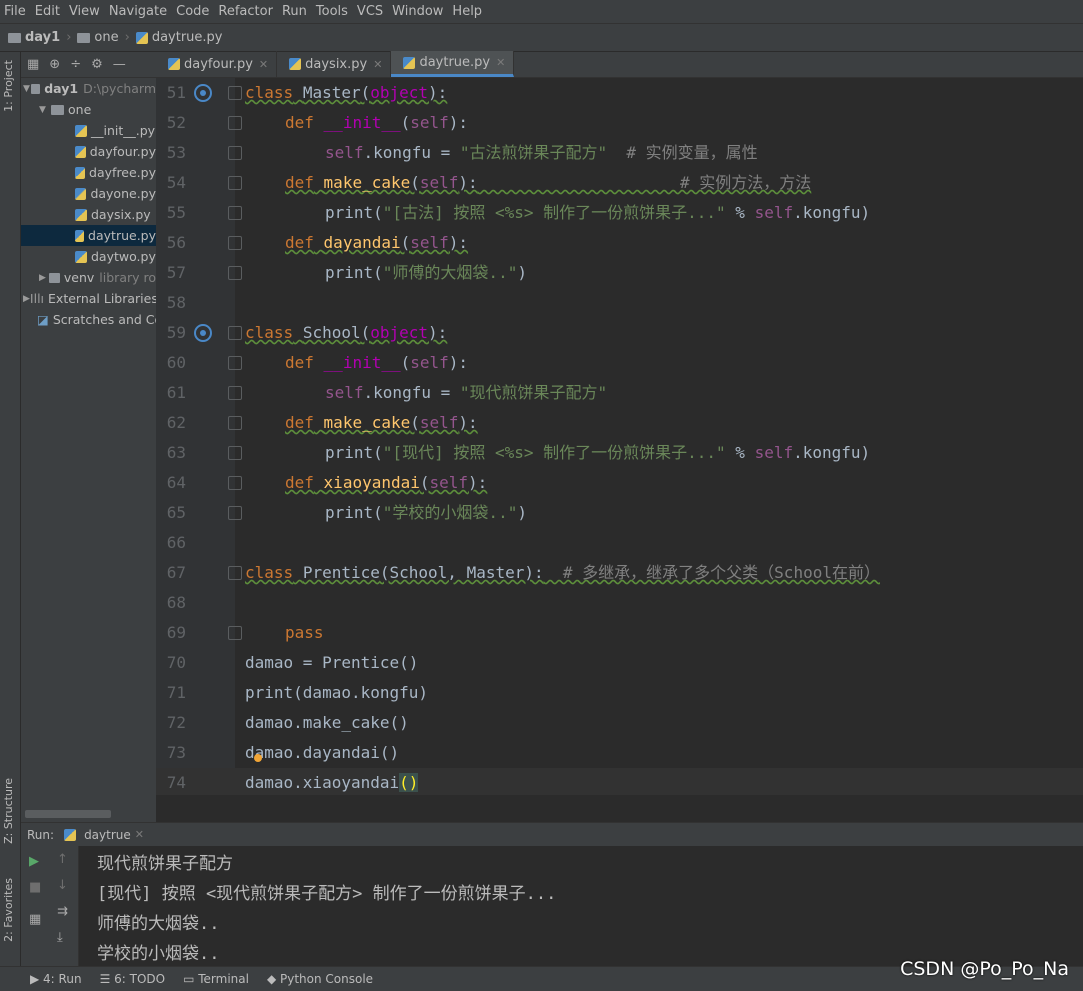 This screenshot has height=991, width=1083. I want to click on watermark: CSDN @Po_Po_Na, so click(984, 969).